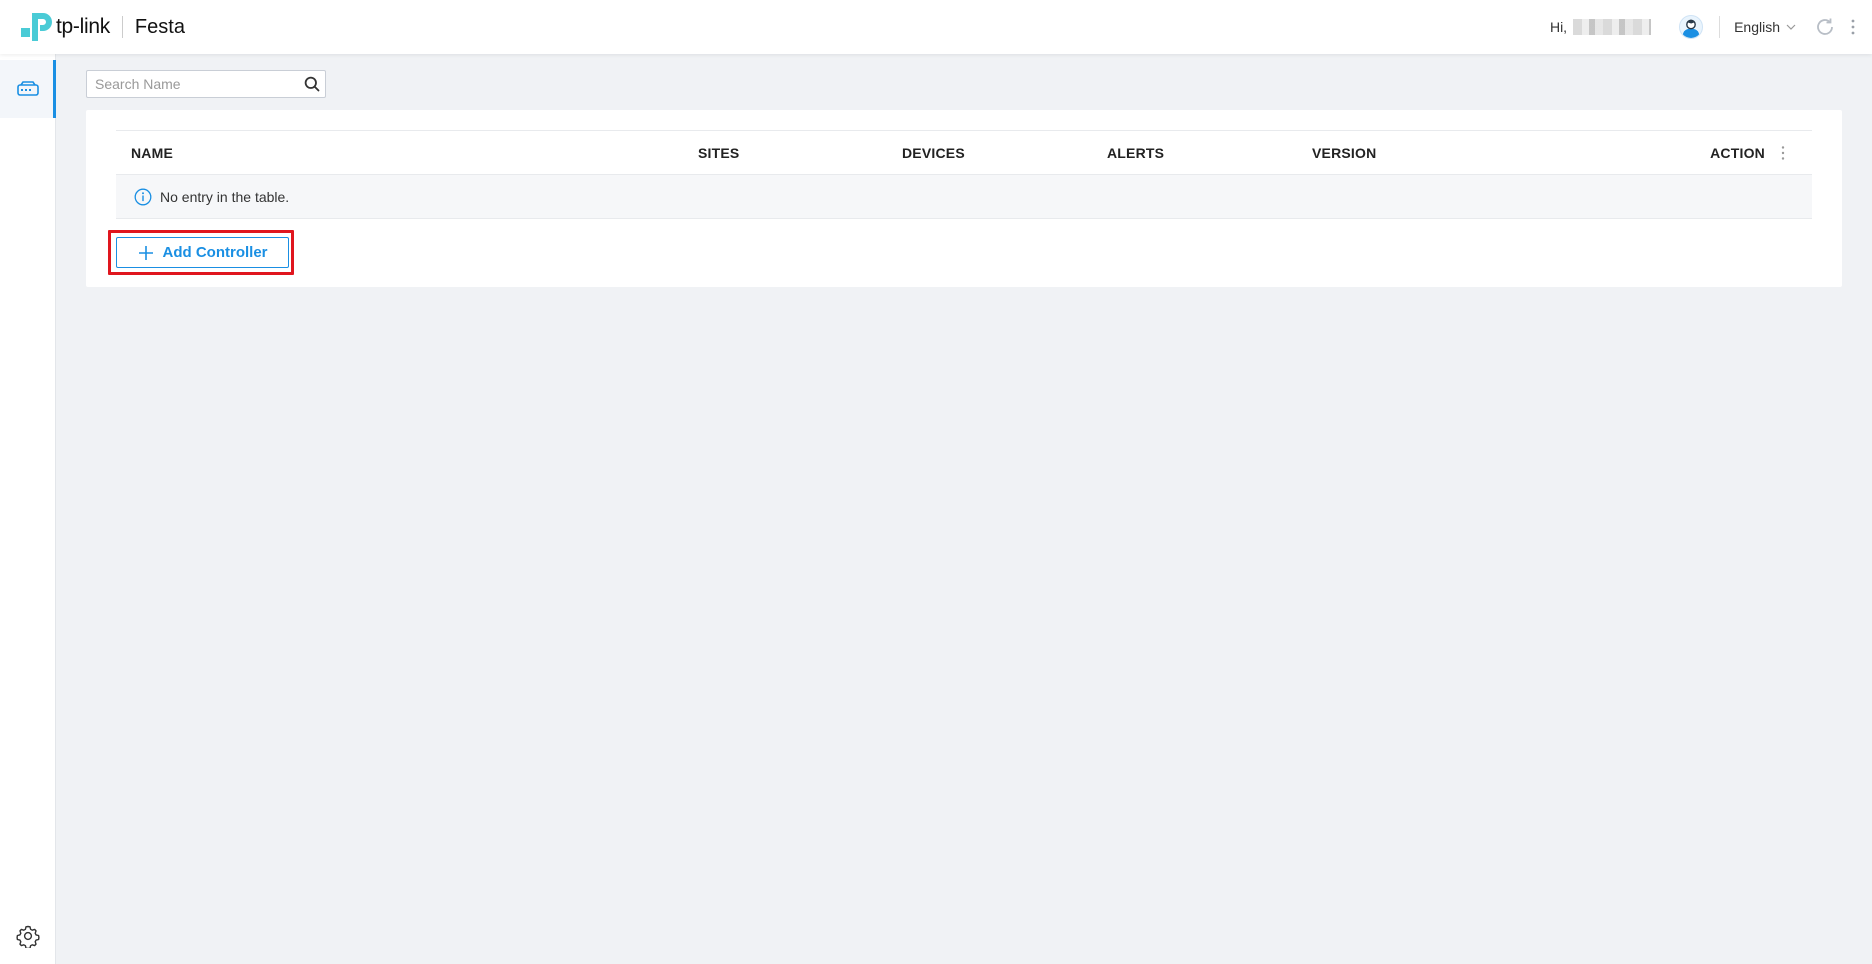 Image resolution: width=1872 pixels, height=964 pixels. Describe the element at coordinates (1720, 27) in the screenshot. I see `header-divider` at that location.